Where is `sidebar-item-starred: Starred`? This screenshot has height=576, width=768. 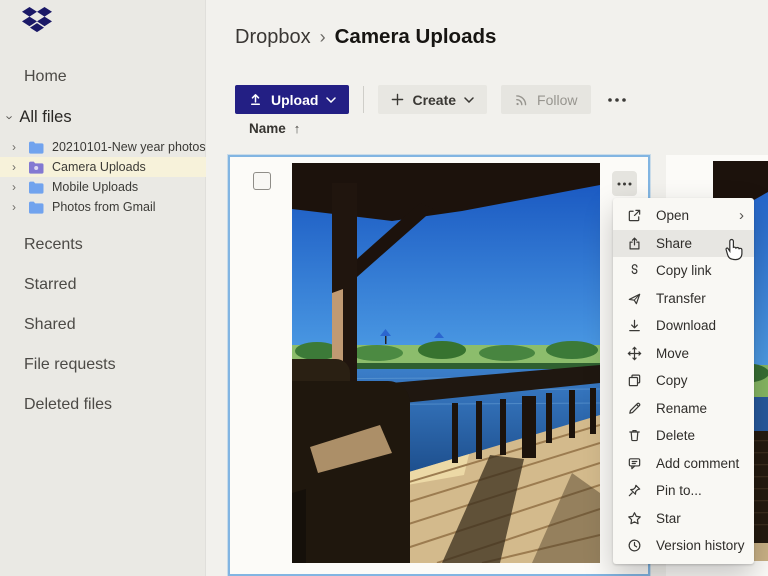
sidebar-item-starred: Starred is located at coordinates (50, 285).